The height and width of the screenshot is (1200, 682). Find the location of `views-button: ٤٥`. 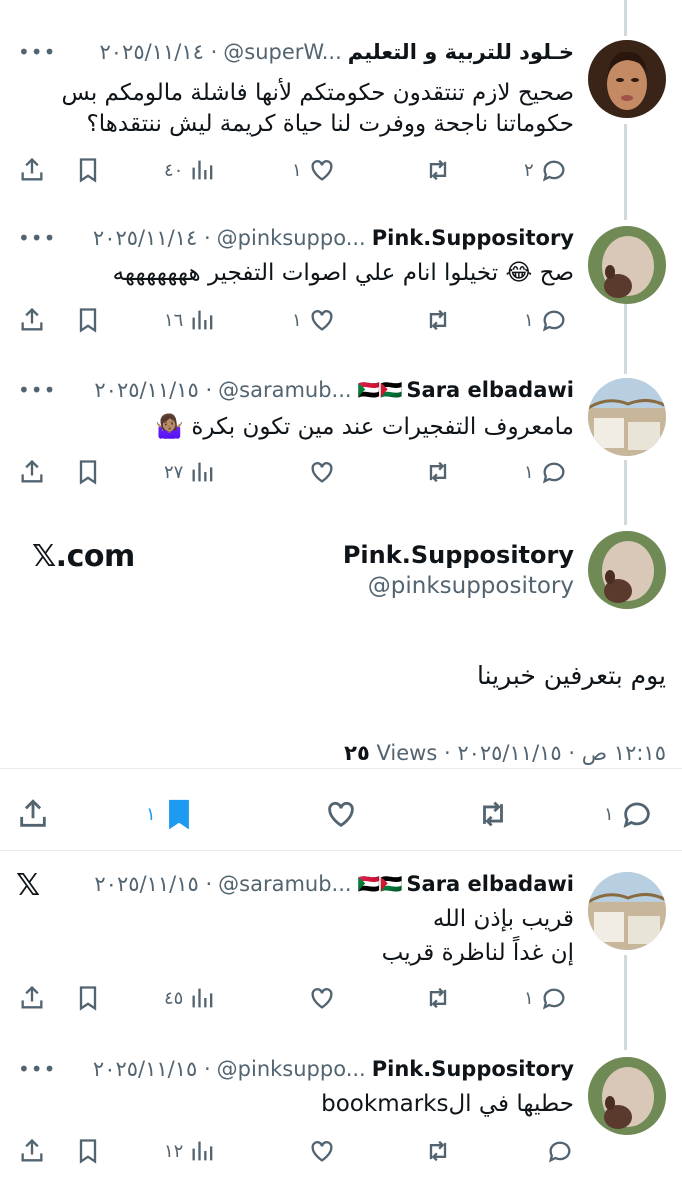

views-button: ٤٥ is located at coordinates (190, 998).